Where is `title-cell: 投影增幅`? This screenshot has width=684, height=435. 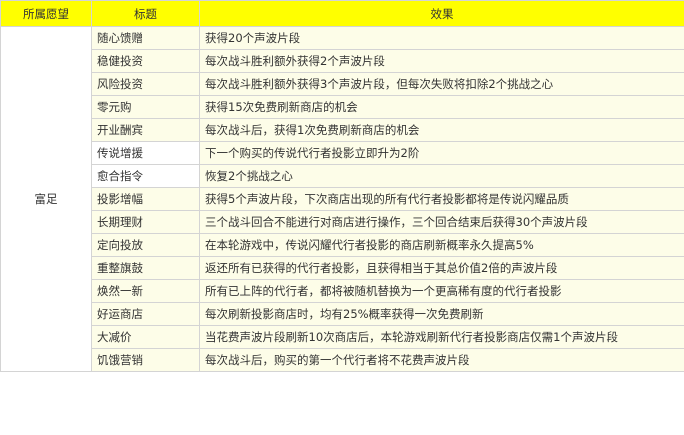
title-cell: 投影增幅 is located at coordinates (145, 199).